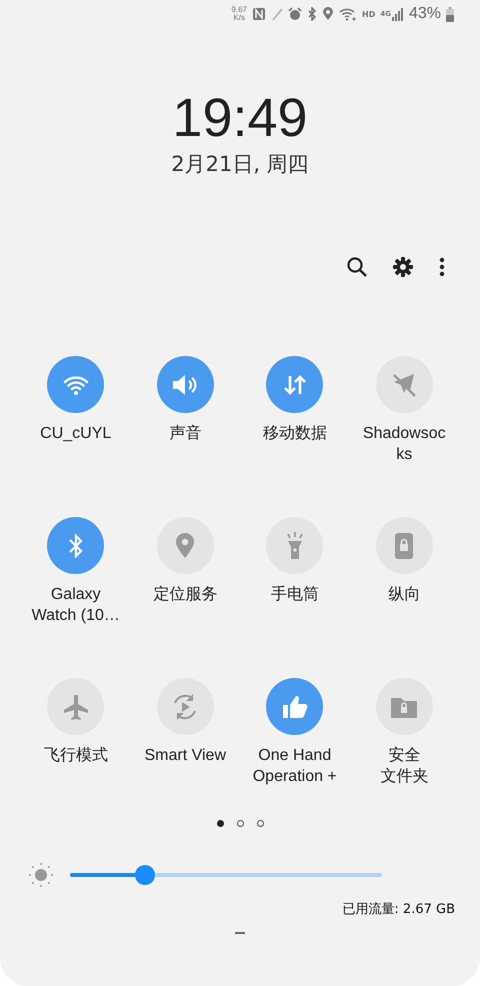  Describe the element at coordinates (76, 706) in the screenshot. I see `airplane-icon` at that location.